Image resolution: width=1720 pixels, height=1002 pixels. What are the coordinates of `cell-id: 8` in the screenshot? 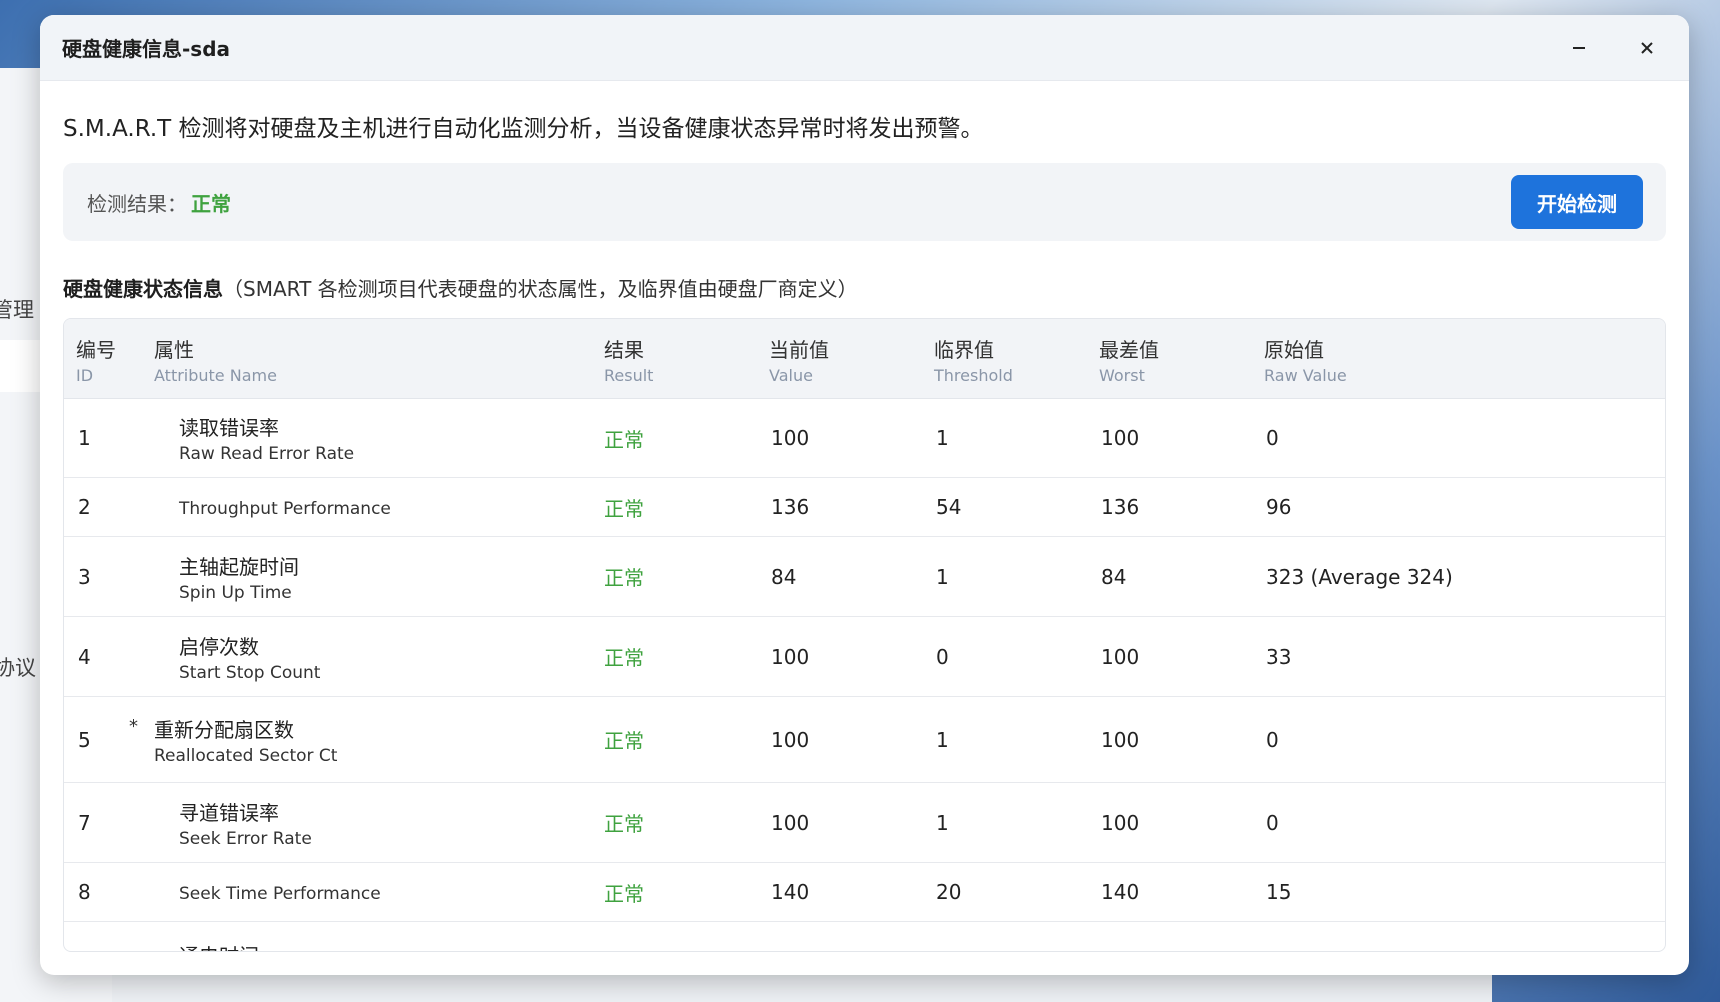 It's located at (84, 892).